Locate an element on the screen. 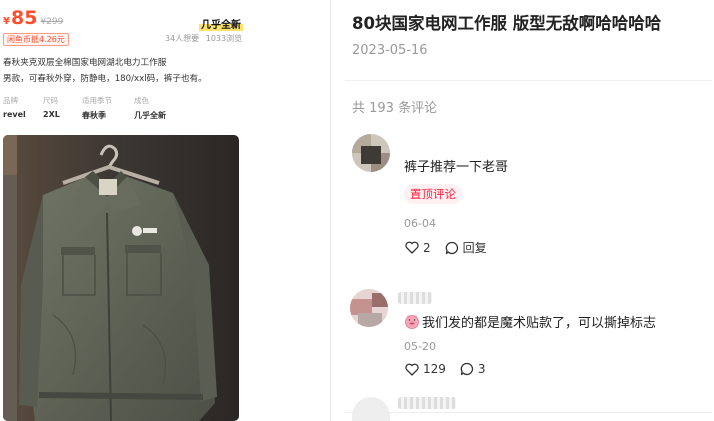  comment-date: 06-04 is located at coordinates (420, 223).